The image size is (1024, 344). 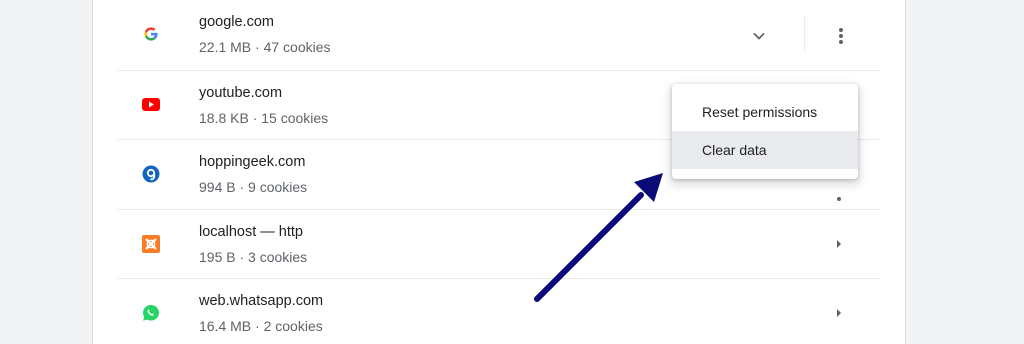 I want to click on site-name: youtube.com, so click(x=241, y=92).